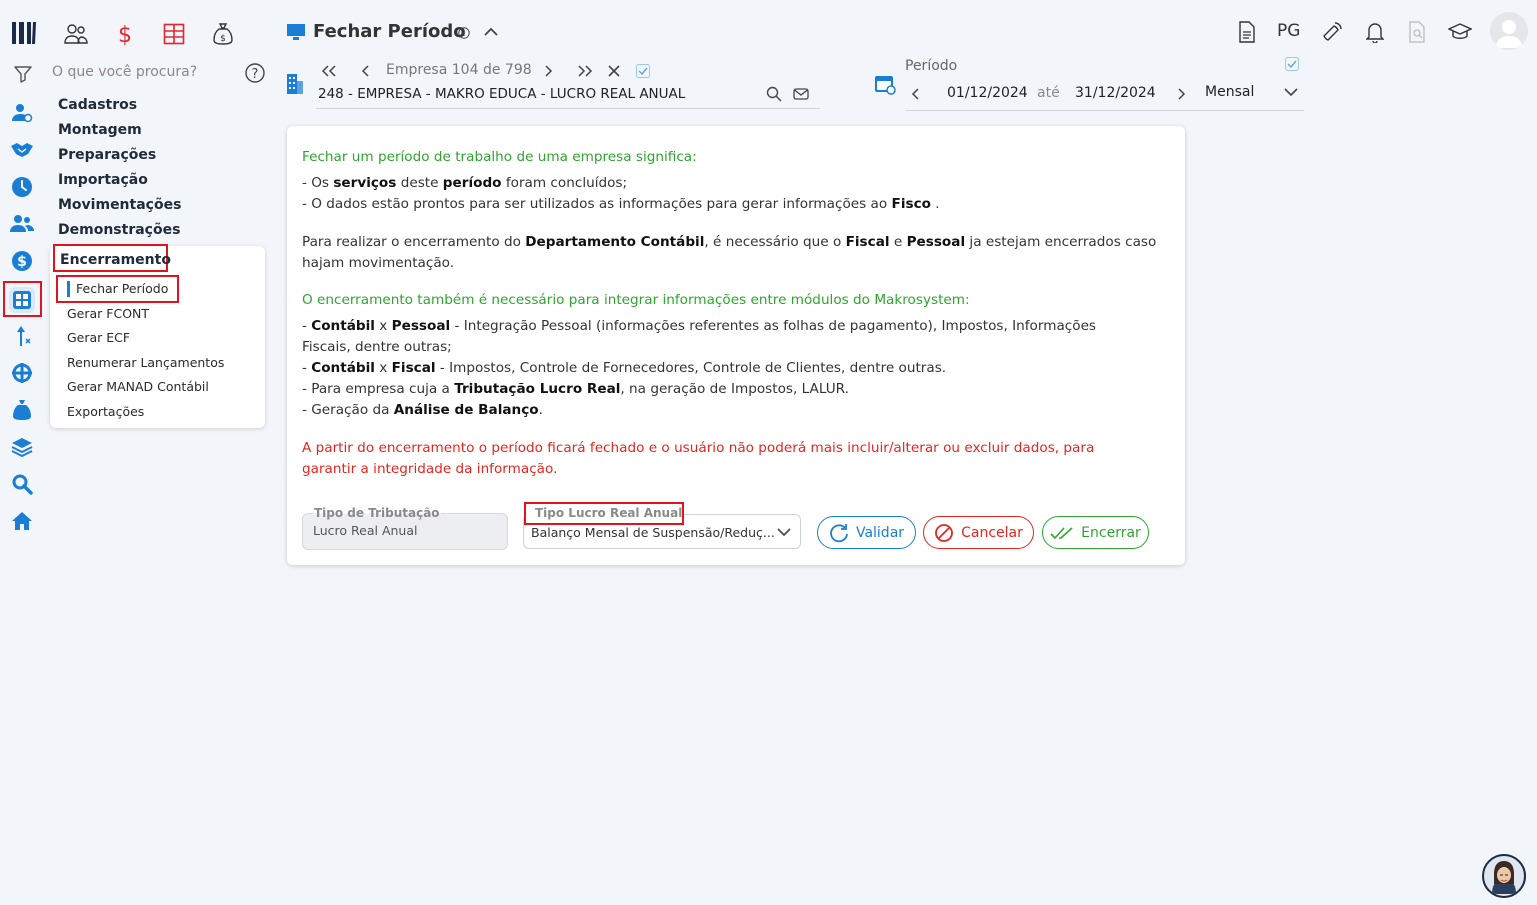 This screenshot has width=1537, height=905. Describe the element at coordinates (784, 532) in the screenshot. I see `lucro-chevron-icon` at that location.